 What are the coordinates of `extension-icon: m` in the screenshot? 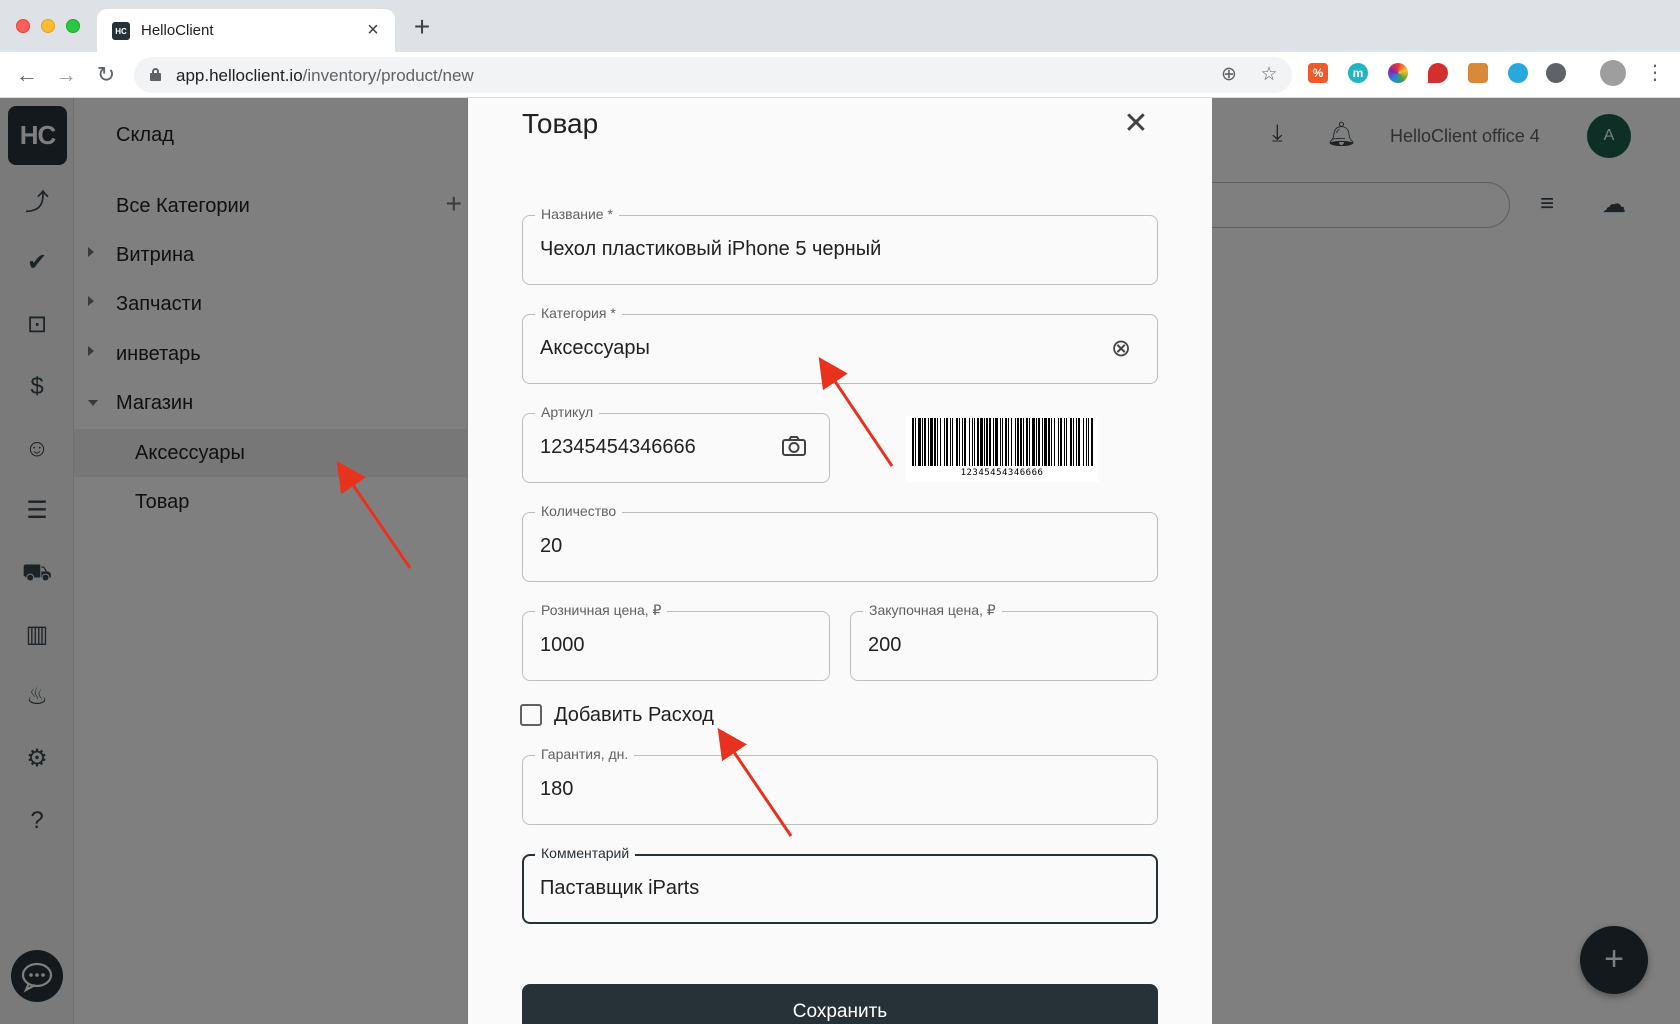 It's located at (1358, 73).